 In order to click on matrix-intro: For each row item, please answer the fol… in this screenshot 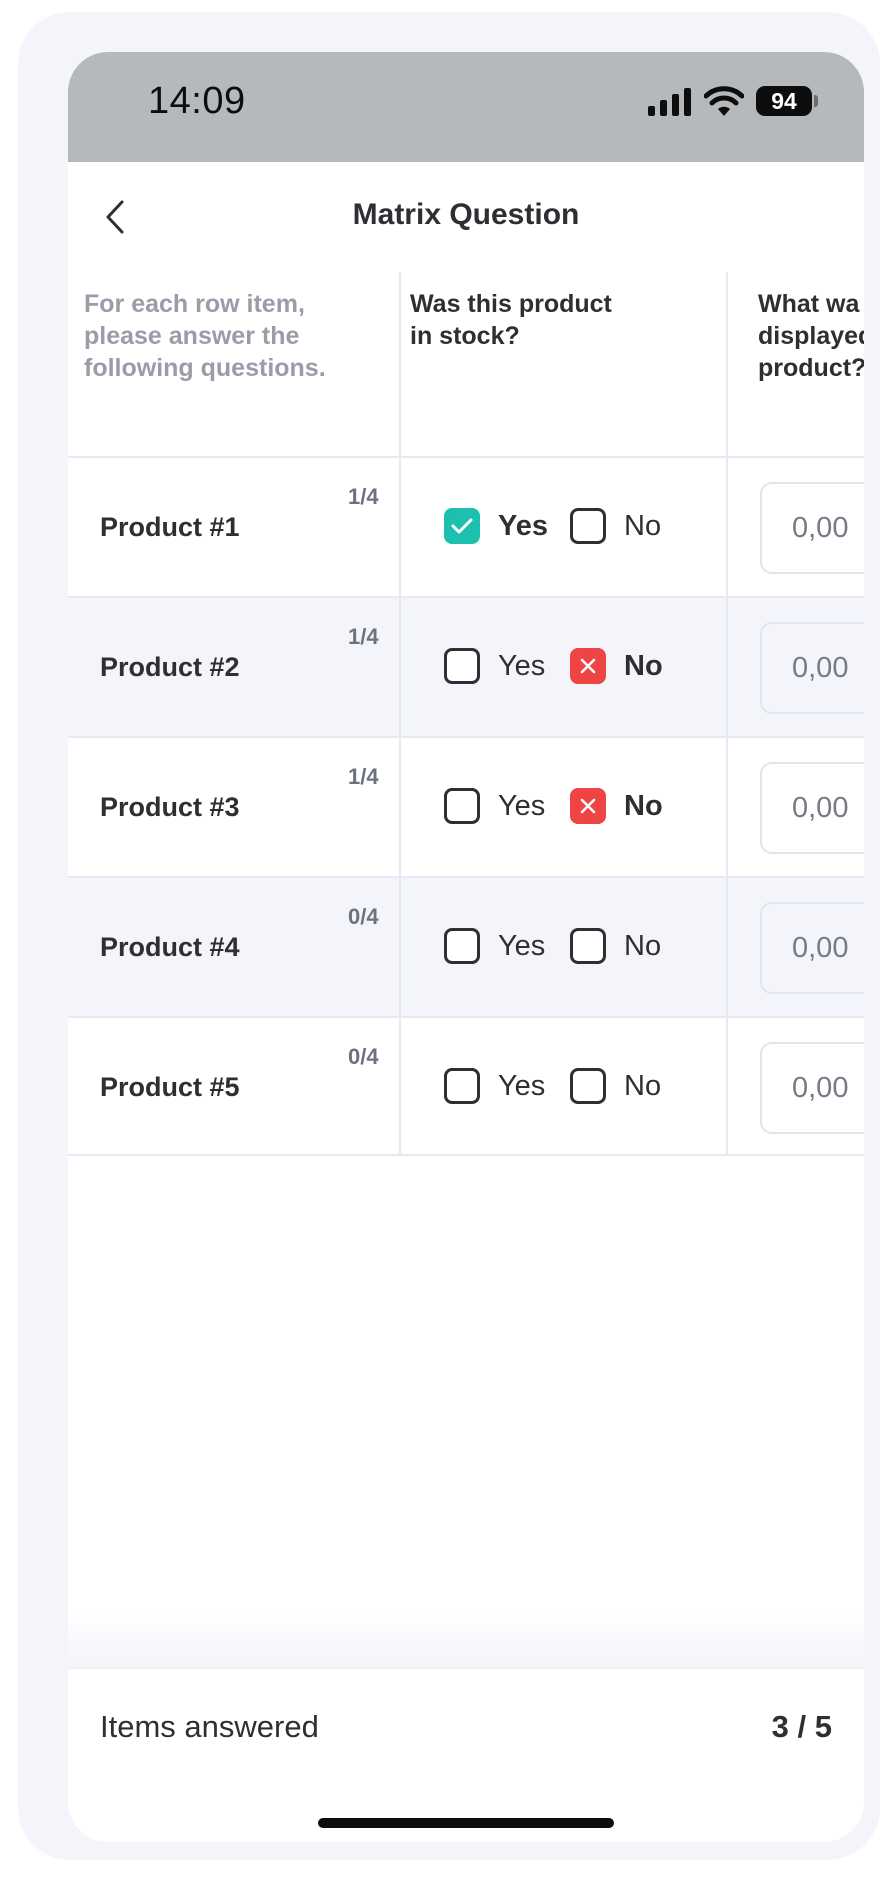, I will do `click(205, 336)`.